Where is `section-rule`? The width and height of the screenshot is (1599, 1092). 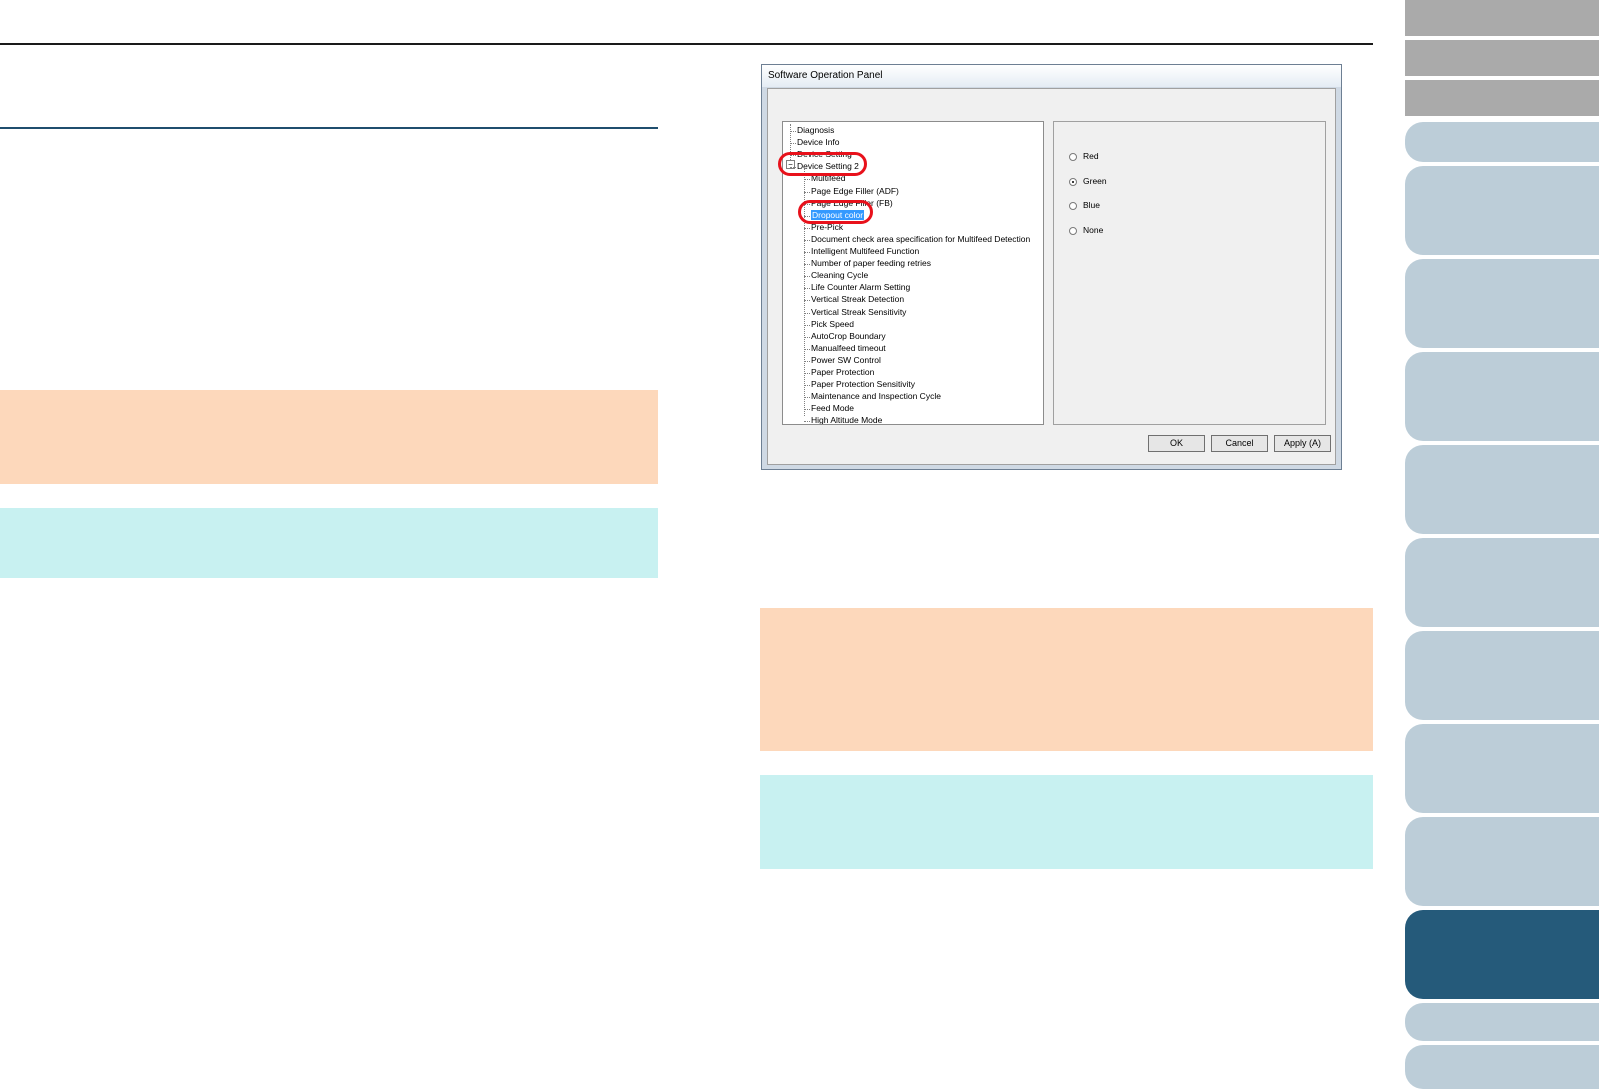 section-rule is located at coordinates (329, 128).